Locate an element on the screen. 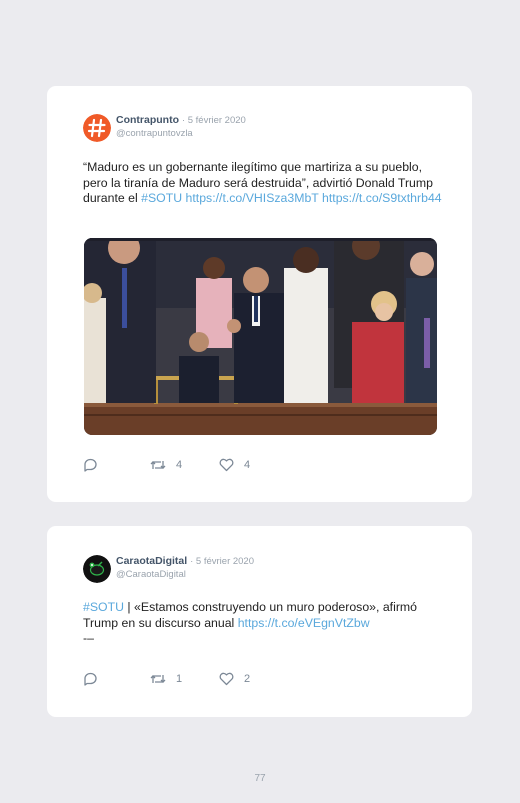 The image size is (520, 803). retweet-button: 1 is located at coordinates (166, 679).